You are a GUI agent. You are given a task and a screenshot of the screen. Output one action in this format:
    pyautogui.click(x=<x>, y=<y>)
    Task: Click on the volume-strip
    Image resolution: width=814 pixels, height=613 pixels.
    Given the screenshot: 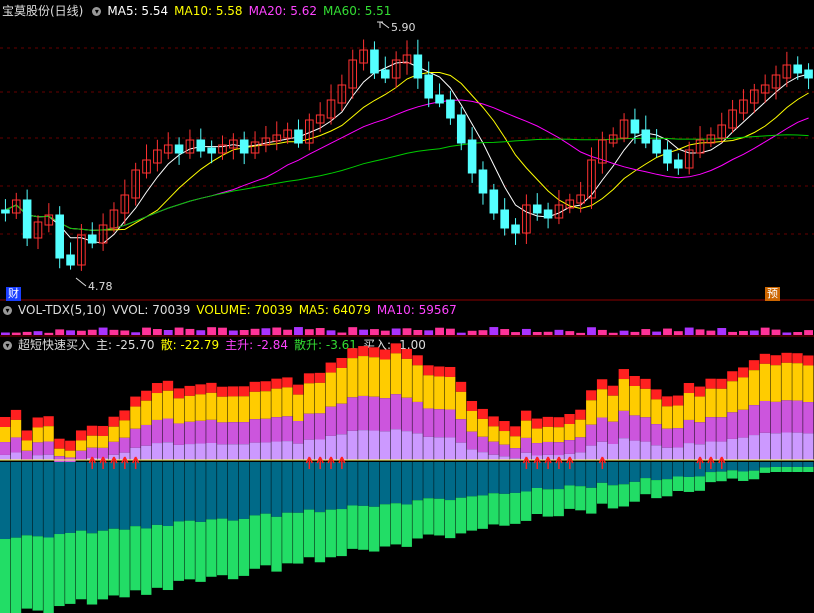 What is the action you would take?
    pyautogui.click(x=407, y=331)
    